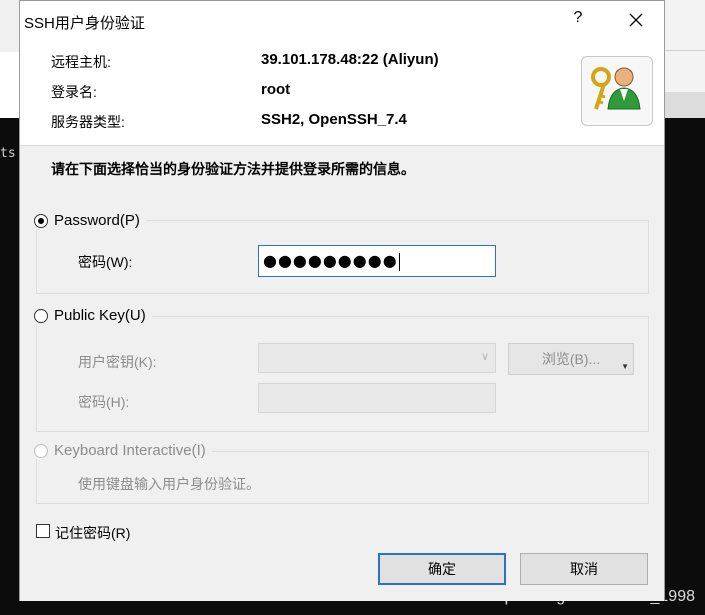 This screenshot has width=705, height=615. What do you see at coordinates (584, 569) in the screenshot?
I see `cancel-button: 取消` at bounding box center [584, 569].